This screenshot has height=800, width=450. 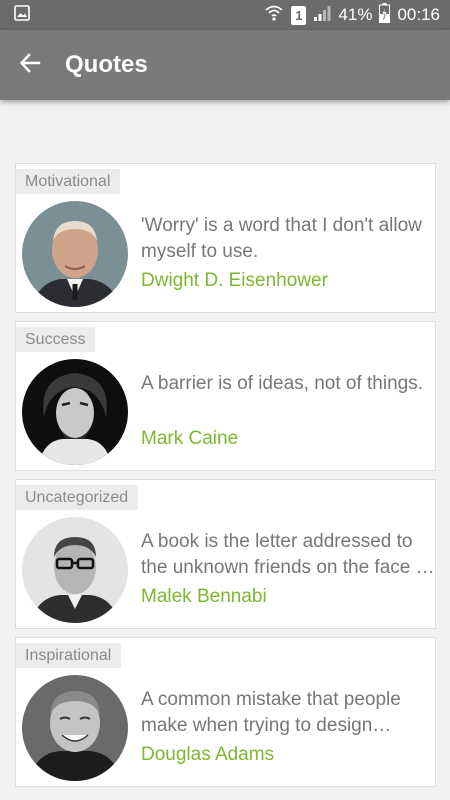 I want to click on clock: 00:16, so click(x=418, y=14).